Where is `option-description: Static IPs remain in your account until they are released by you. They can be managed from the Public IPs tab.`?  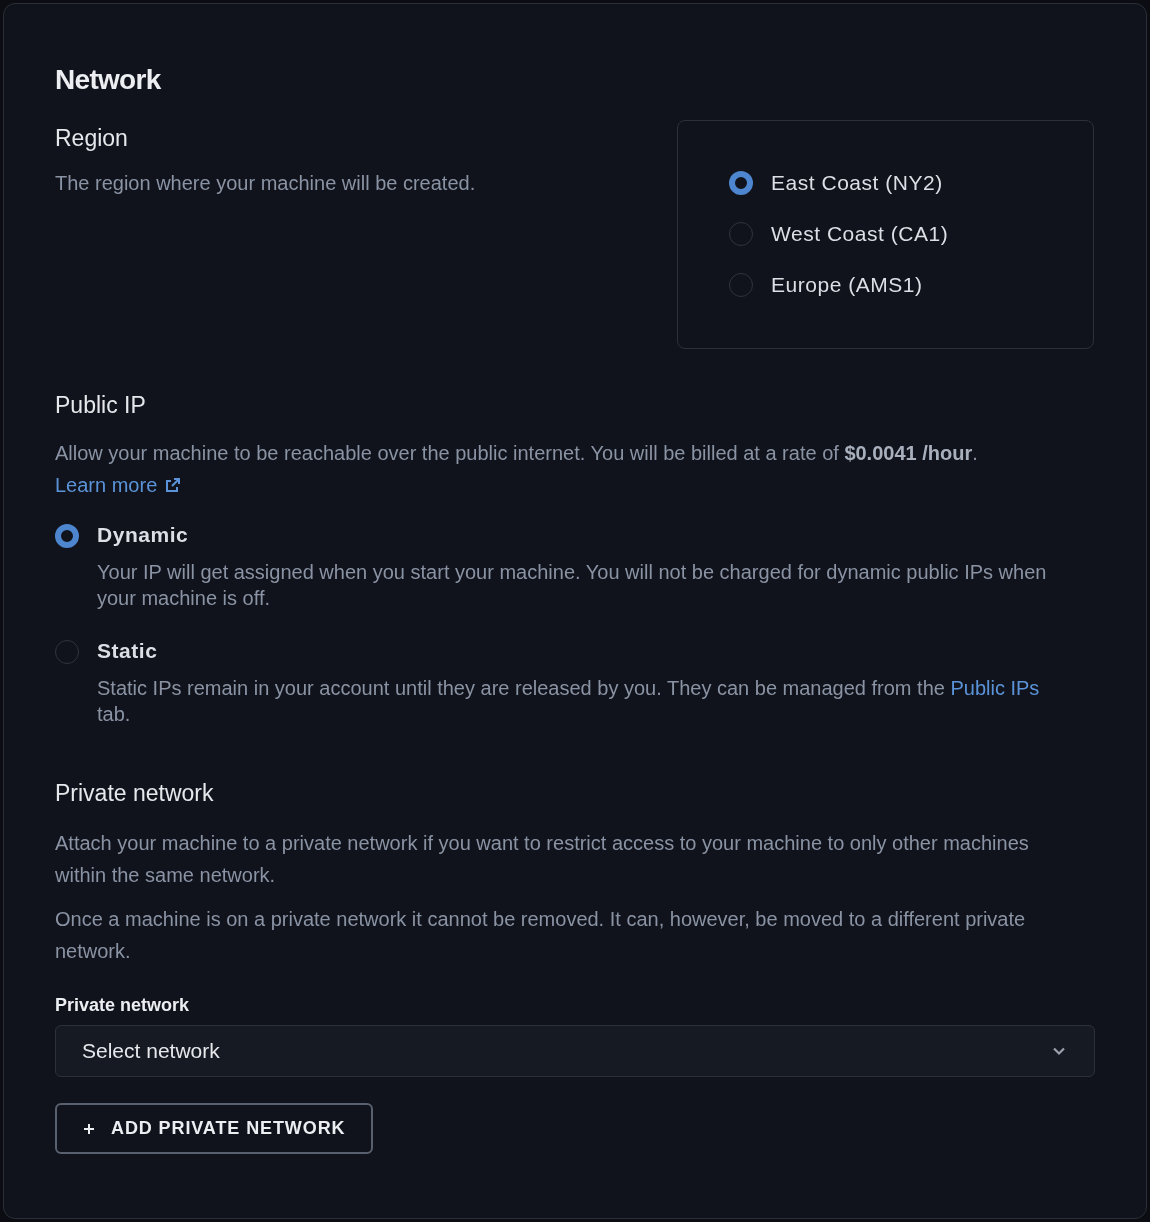
option-description: Static IPs remain in your account until they are released by you. They can be managed from the Public IPs tab. is located at coordinates (569, 701).